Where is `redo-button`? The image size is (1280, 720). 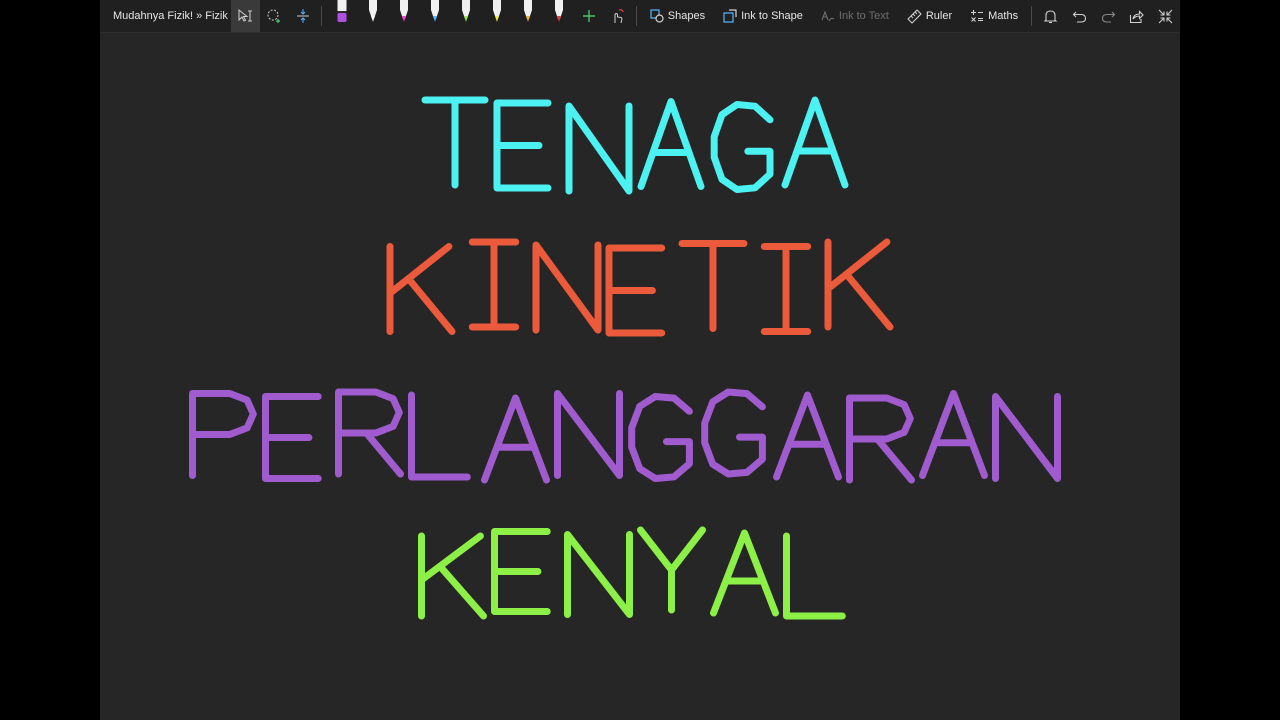 redo-button is located at coordinates (1108, 16).